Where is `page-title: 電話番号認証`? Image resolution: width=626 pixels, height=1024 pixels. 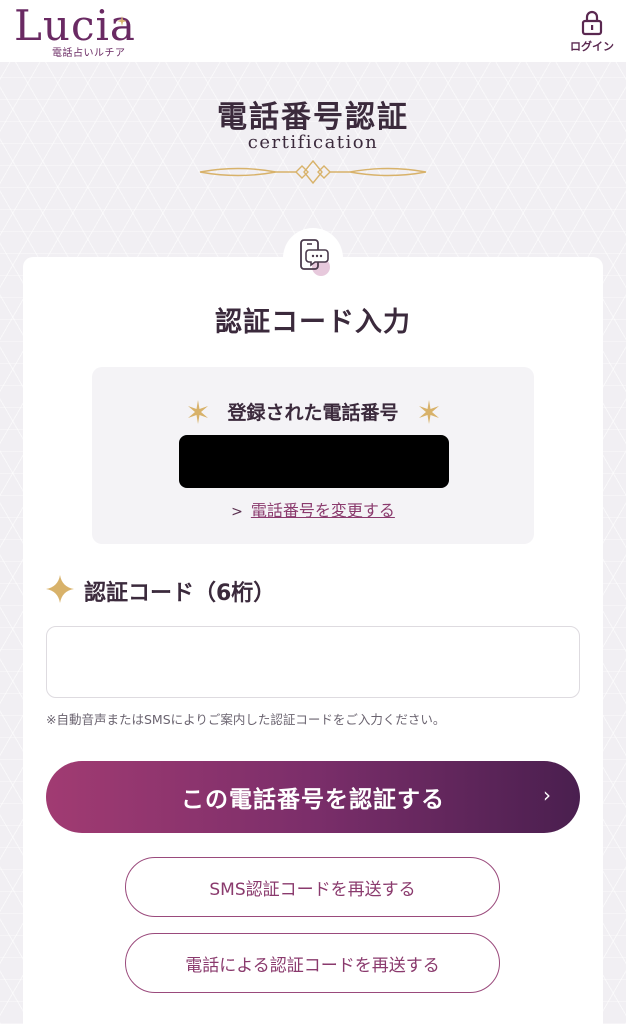 page-title: 電話番号認証 is located at coordinates (313, 117).